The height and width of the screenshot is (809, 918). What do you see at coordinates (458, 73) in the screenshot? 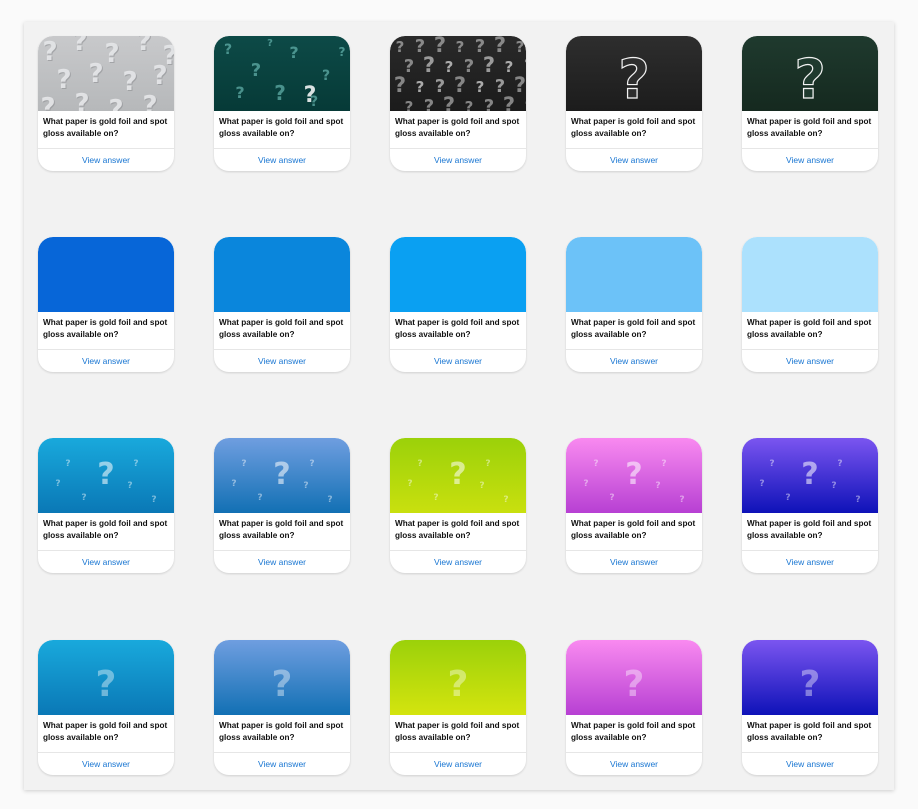
I see `card-thumbnail: ????????????????????????????` at bounding box center [458, 73].